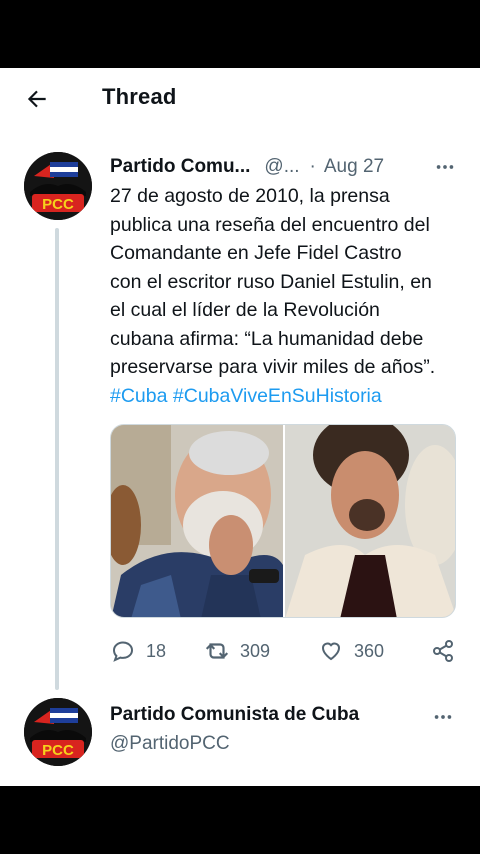 This screenshot has height=854, width=480. Describe the element at coordinates (138, 651) in the screenshot. I see `reply-button: 18` at that location.